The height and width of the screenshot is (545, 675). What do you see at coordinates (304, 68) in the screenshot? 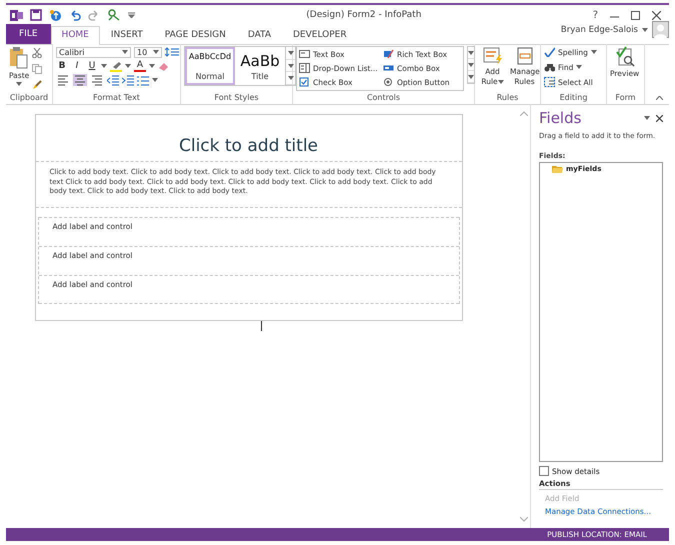
I see `list-icon` at bounding box center [304, 68].